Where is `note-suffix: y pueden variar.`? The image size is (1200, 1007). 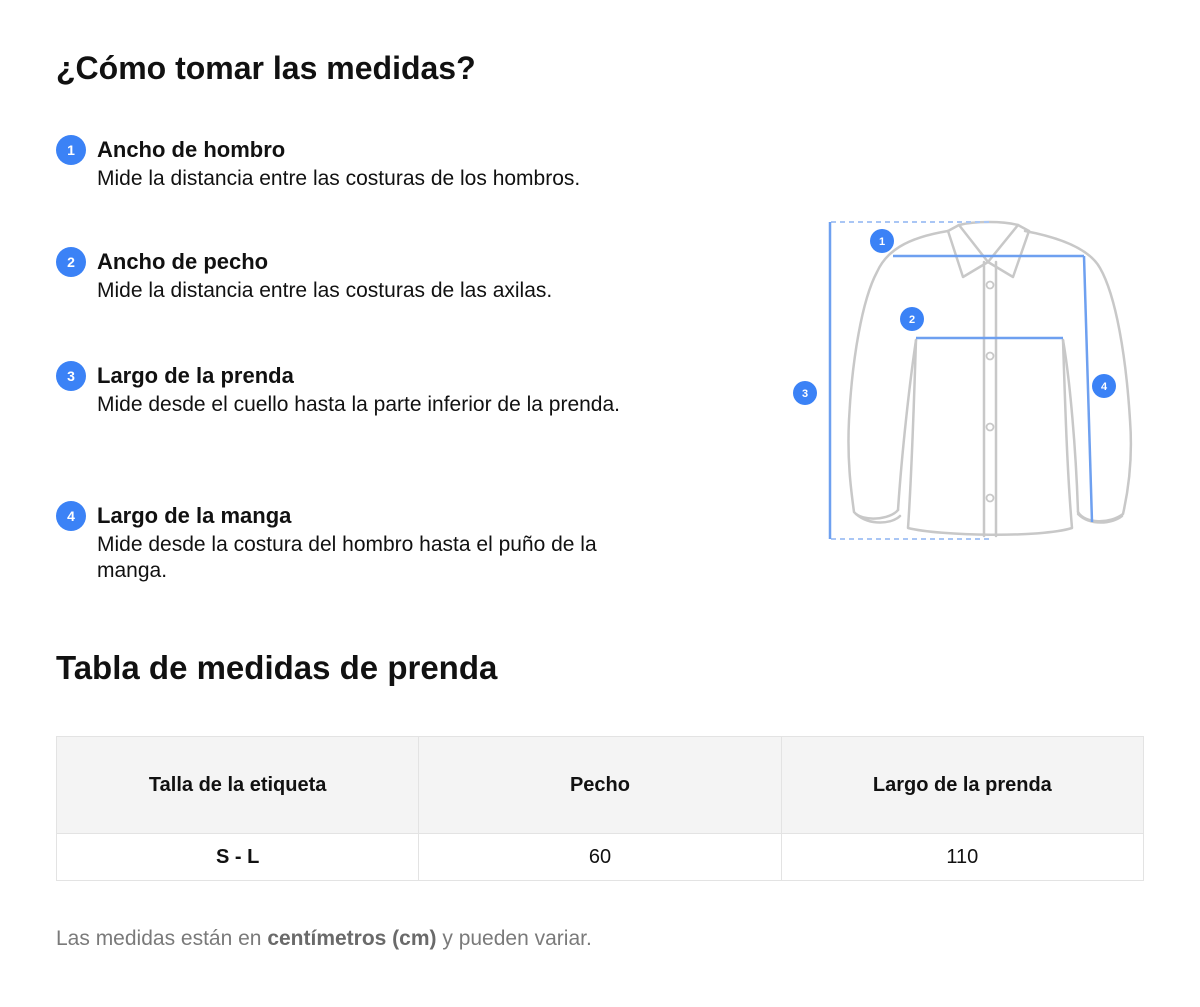 note-suffix: y pueden variar. is located at coordinates (514, 938).